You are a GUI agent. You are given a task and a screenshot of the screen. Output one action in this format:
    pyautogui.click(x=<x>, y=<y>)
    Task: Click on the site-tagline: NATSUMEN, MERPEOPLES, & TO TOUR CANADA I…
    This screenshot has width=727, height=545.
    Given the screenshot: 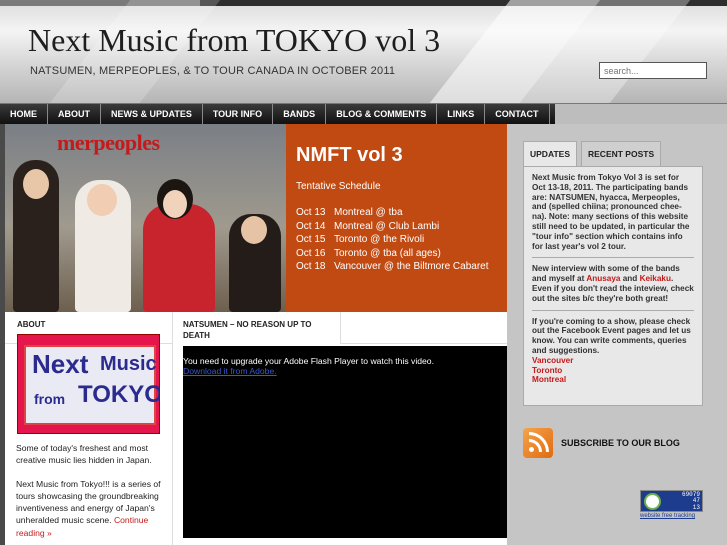 What is the action you would take?
    pyautogui.click(x=213, y=71)
    